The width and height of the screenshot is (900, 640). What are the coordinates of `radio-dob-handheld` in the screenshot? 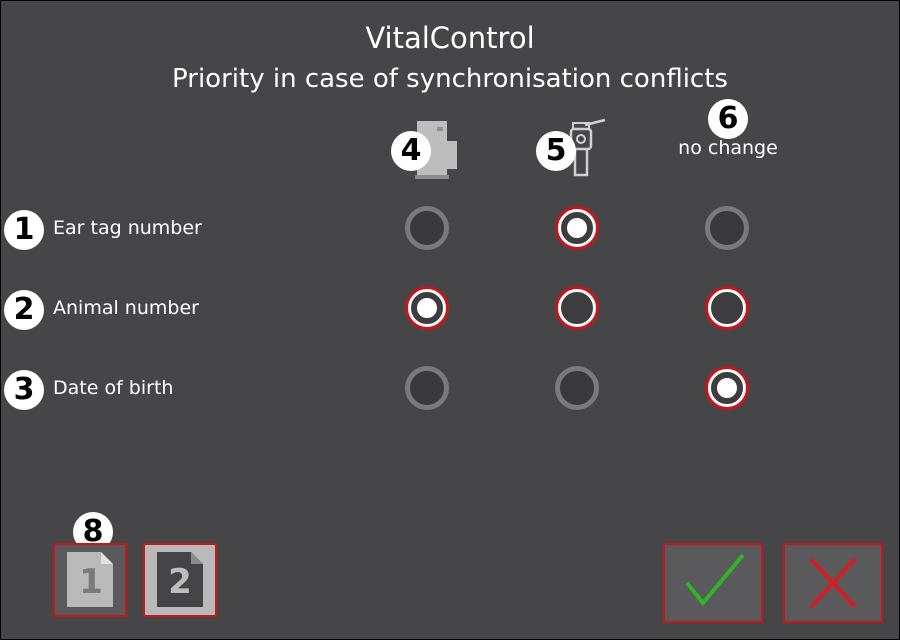 It's located at (577, 388).